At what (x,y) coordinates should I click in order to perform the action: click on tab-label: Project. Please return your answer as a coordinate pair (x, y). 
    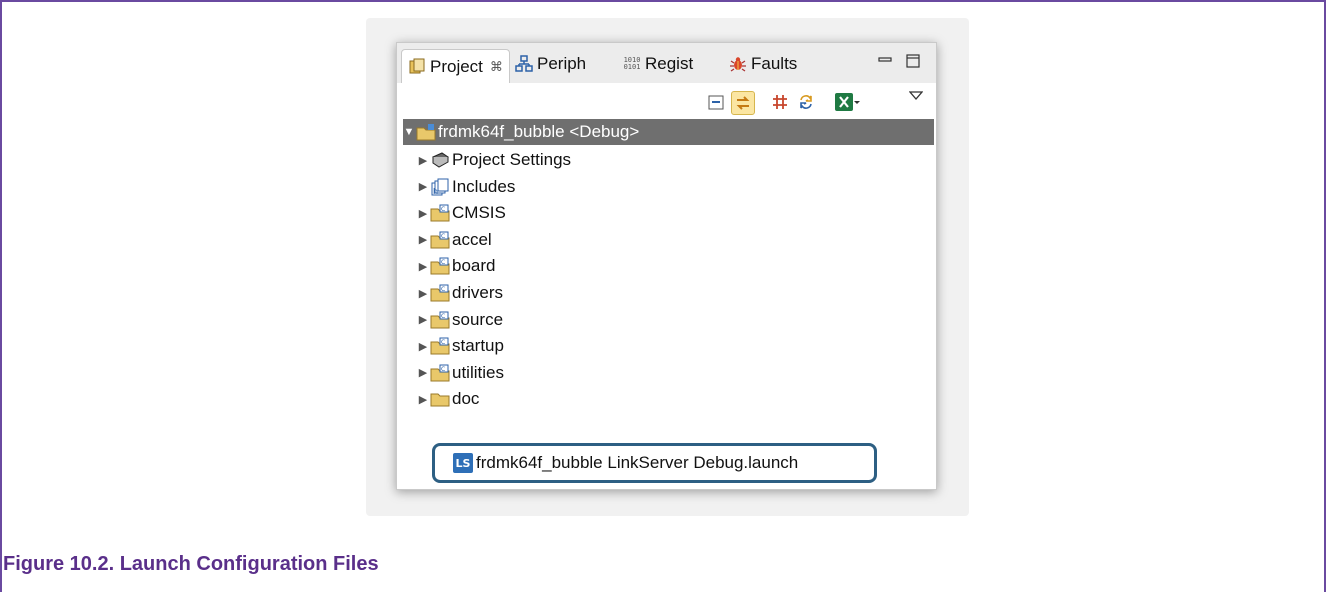
    Looking at the image, I should click on (456, 66).